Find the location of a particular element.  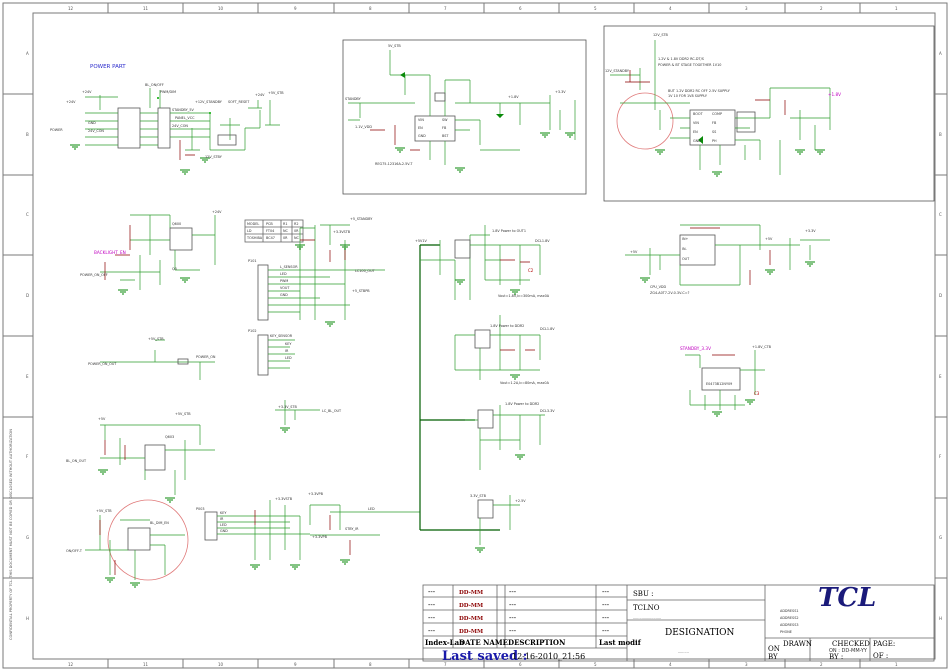

svg-text: KEY is located at coordinates (223, 513).